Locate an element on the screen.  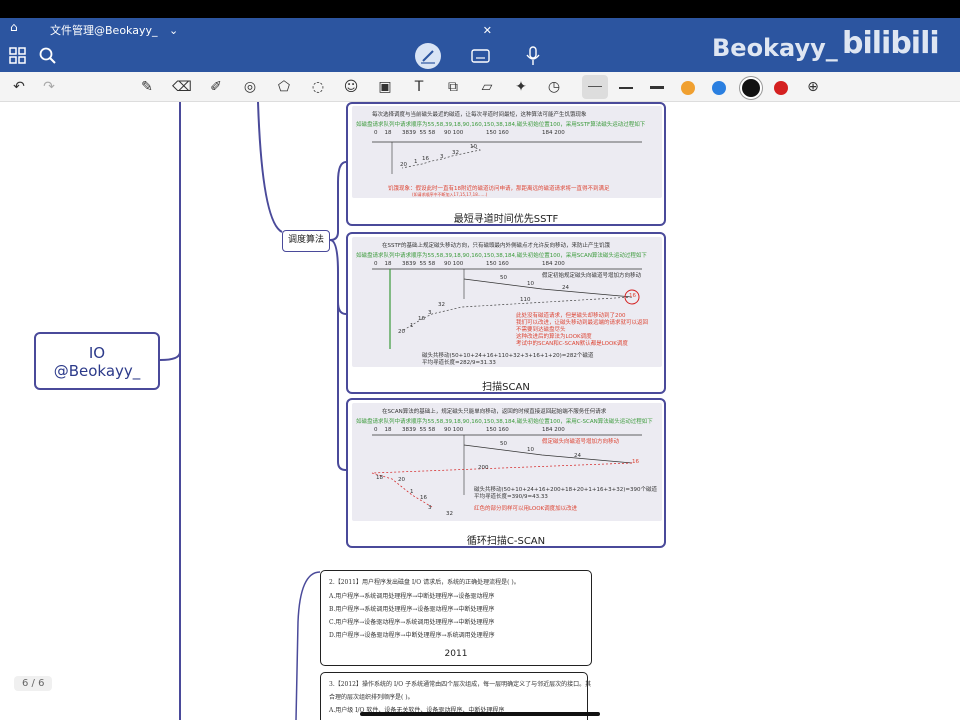
home-indicator is located at coordinates (480, 714).